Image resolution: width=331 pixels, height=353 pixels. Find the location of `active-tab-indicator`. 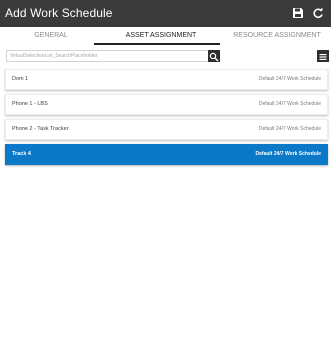

active-tab-indicator is located at coordinates (157, 44).